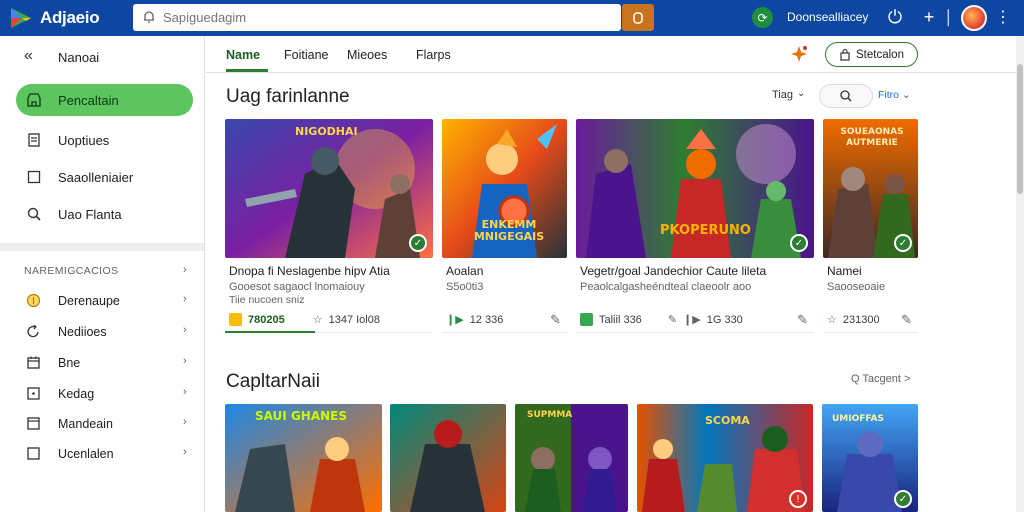  Describe the element at coordinates (33, 331) in the screenshot. I see `refresh-icon` at that location.